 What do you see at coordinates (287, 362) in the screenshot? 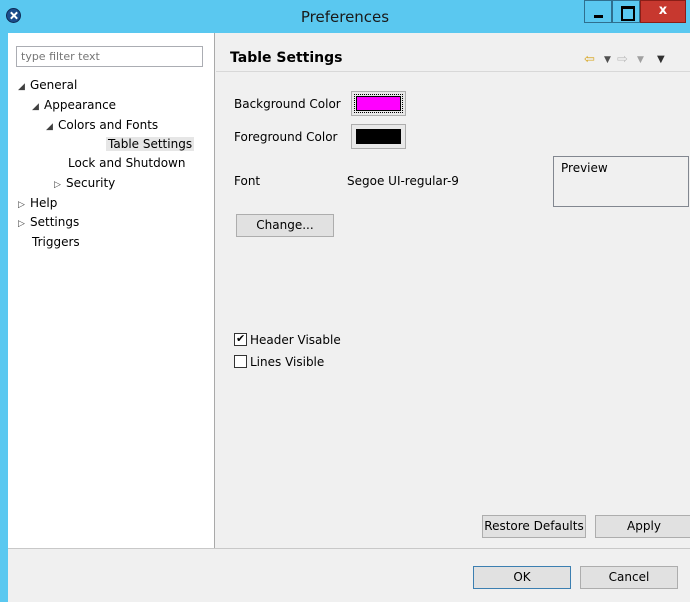
I see `lines-visible-label: Lines Visible` at bounding box center [287, 362].